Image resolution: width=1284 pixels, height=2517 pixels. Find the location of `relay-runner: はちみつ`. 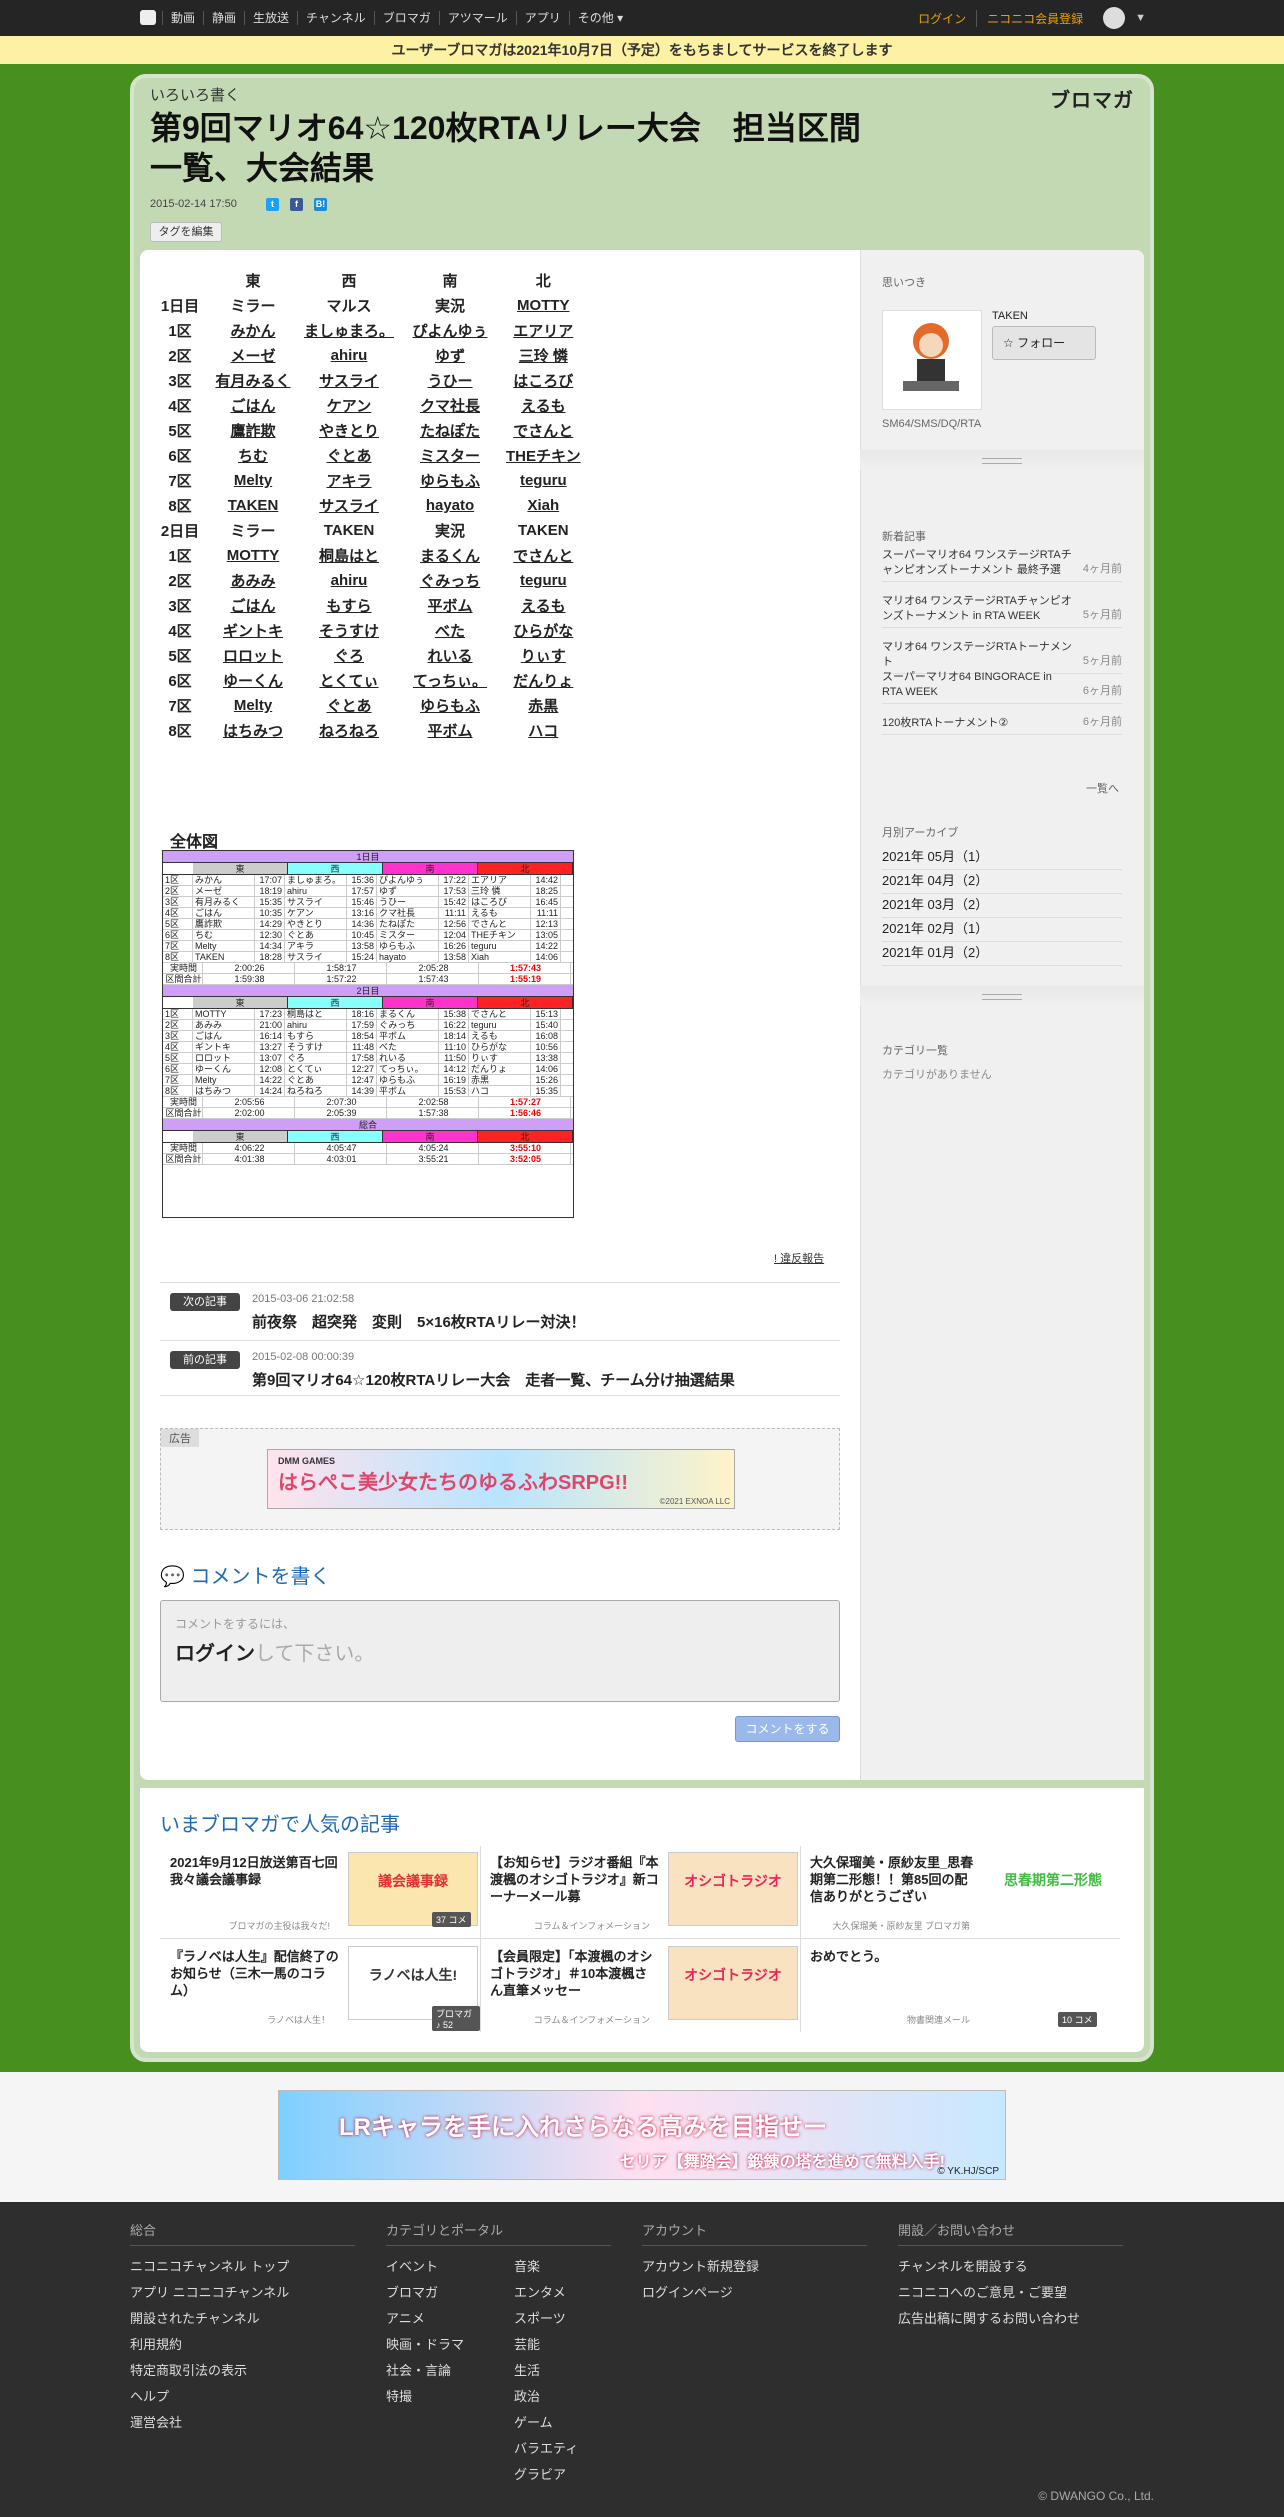

relay-runner: はちみつ is located at coordinates (253, 730).